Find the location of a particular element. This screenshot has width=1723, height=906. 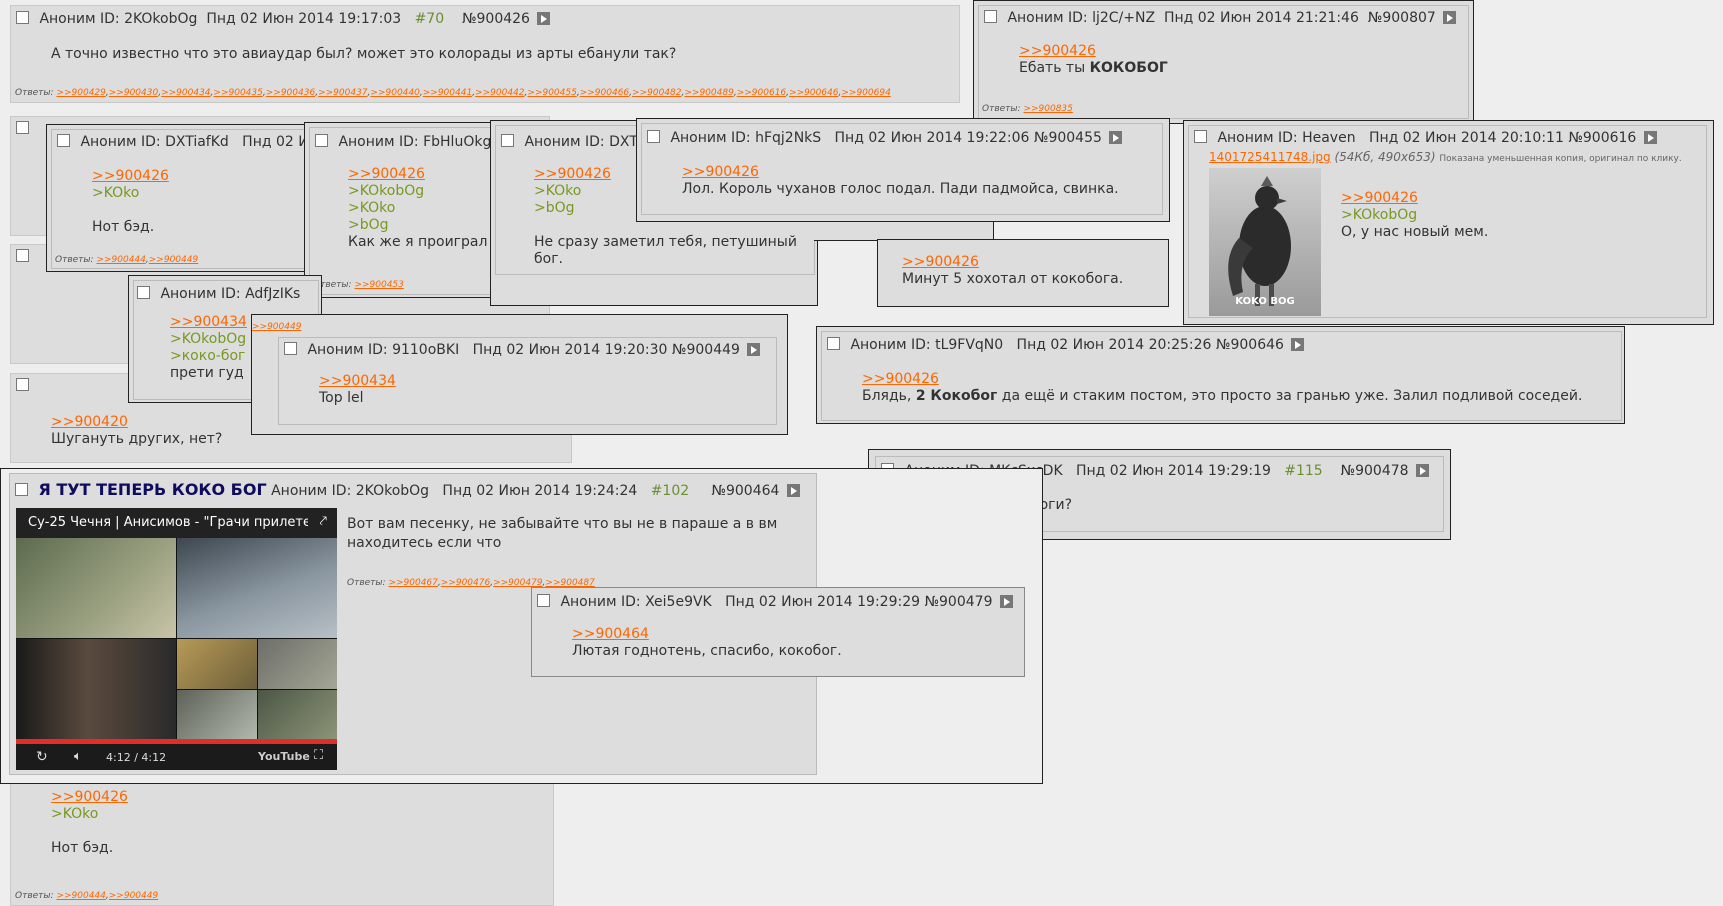

volume-icon: 🔈︎ is located at coordinates (78, 756).